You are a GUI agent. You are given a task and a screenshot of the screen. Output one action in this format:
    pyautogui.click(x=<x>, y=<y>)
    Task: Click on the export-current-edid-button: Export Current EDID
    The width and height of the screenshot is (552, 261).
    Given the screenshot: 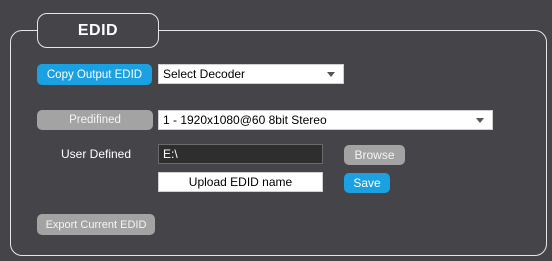 What is the action you would take?
    pyautogui.click(x=96, y=224)
    